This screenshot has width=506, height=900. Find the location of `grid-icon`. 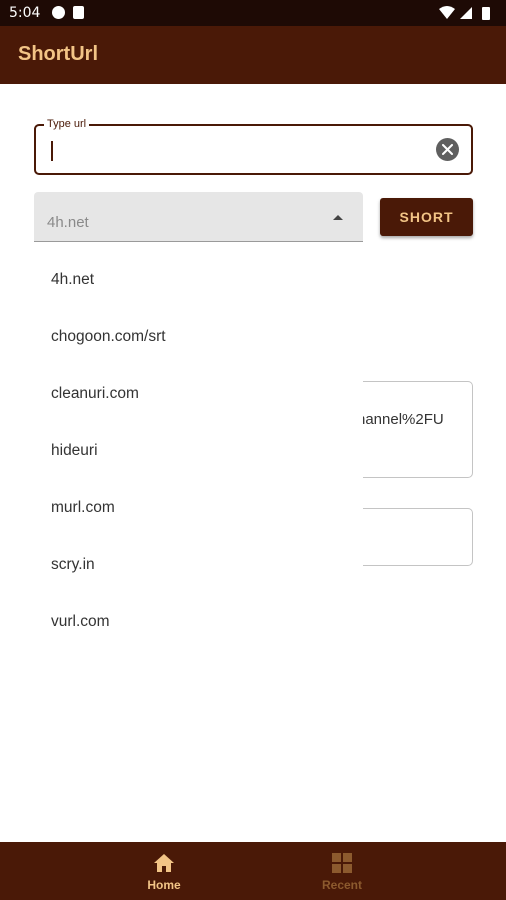

grid-icon is located at coordinates (342, 863).